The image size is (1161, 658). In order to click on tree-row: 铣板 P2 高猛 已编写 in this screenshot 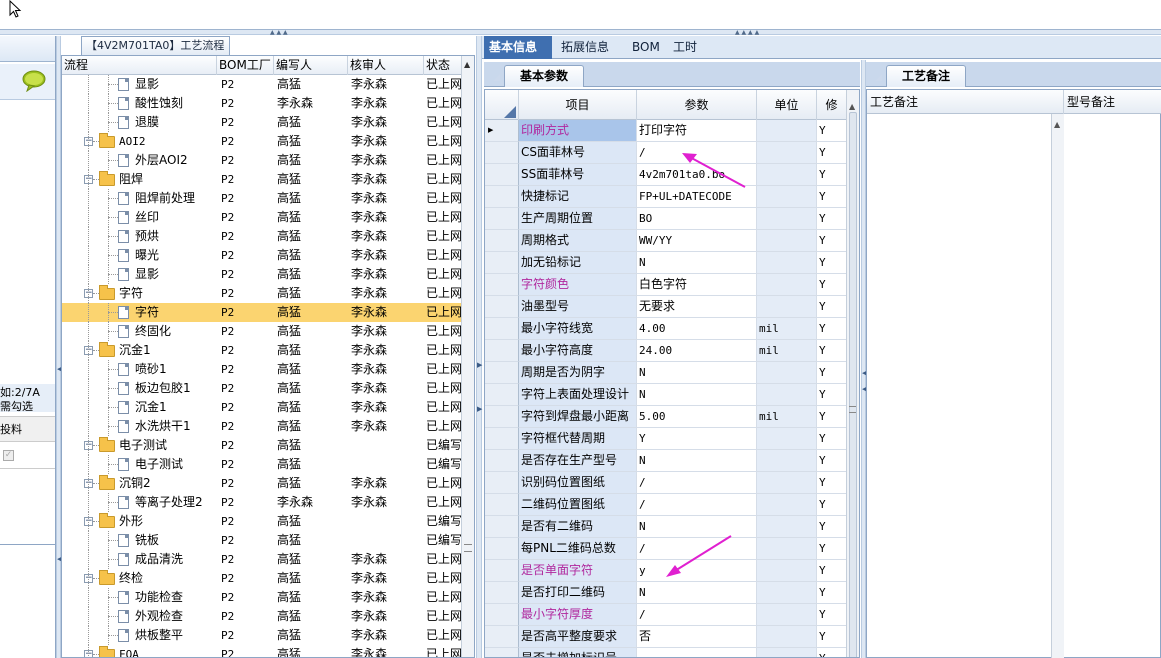, I will do `click(262, 540)`.